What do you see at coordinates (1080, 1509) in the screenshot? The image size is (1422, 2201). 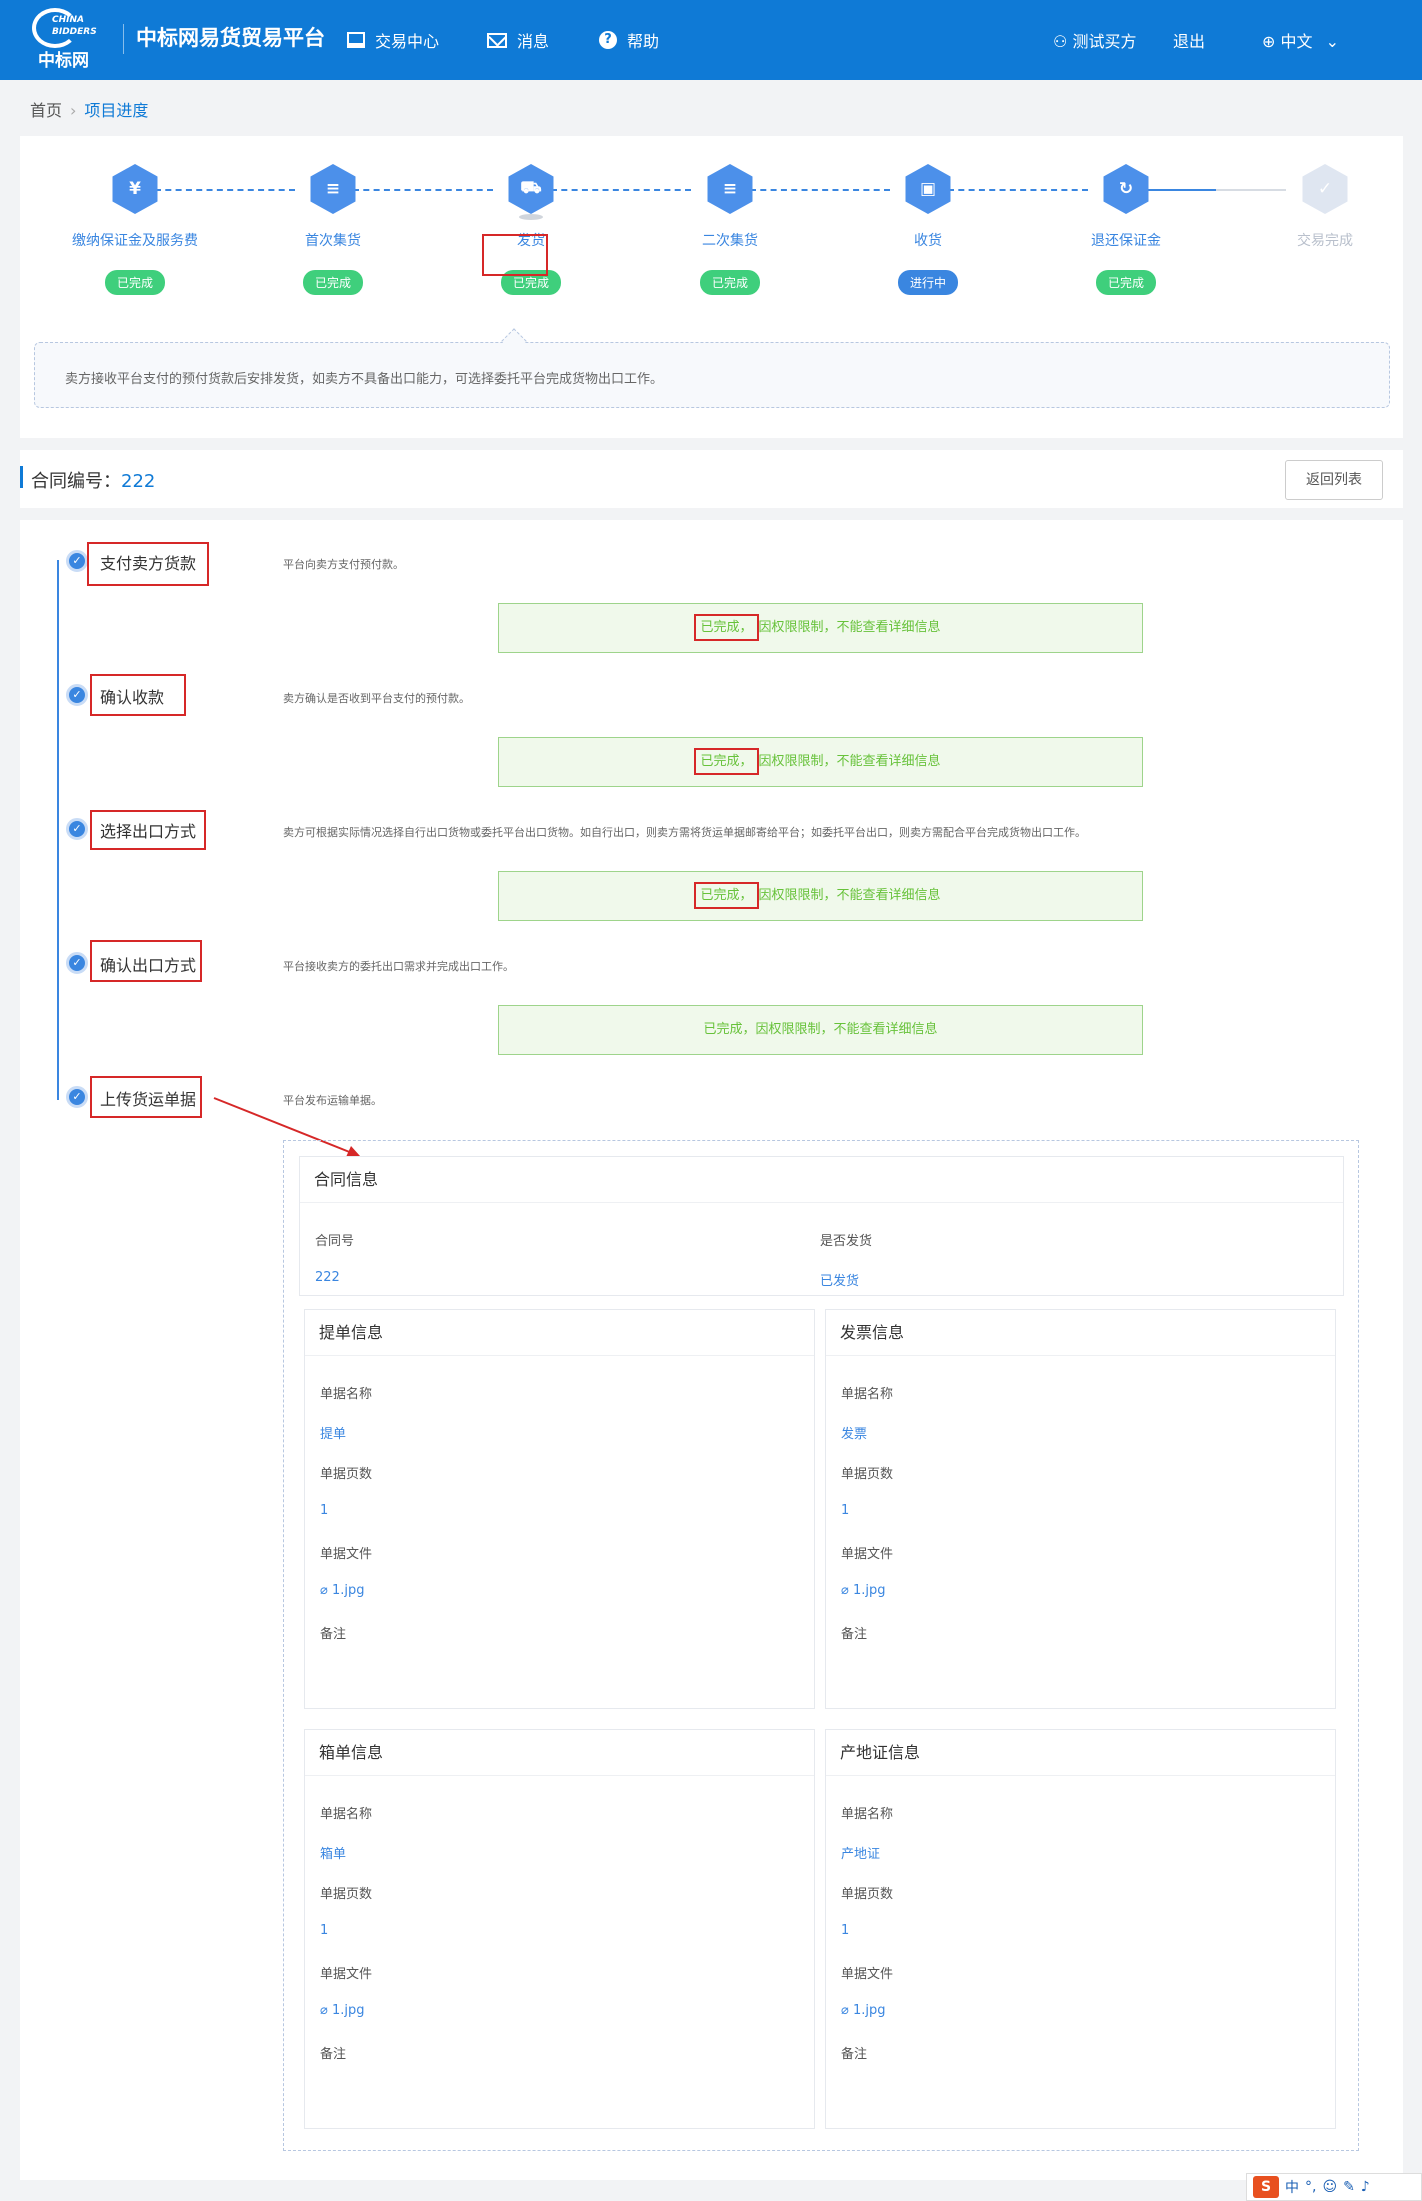 I see `invoice-card: 发票信息 单据名称 发票 单据页数 1 单据文件 ⌀ 1.jpg 备注` at bounding box center [1080, 1509].